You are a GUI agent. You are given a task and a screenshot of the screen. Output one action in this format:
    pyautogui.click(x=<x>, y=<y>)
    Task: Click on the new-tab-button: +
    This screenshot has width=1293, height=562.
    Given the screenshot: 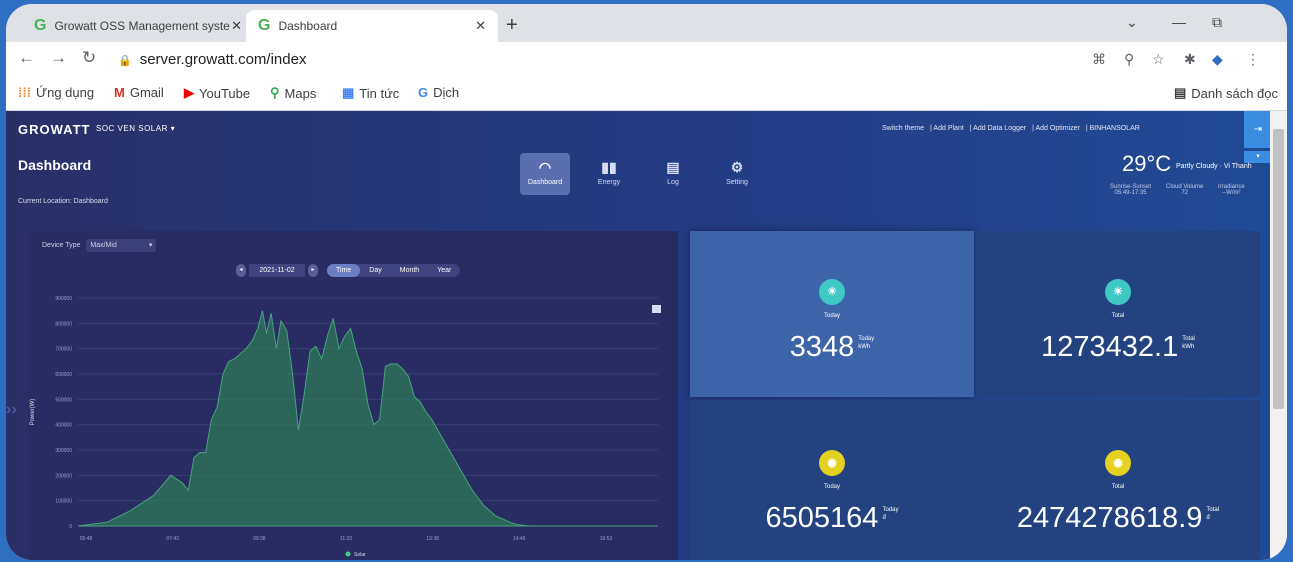 What is the action you would take?
    pyautogui.click(x=512, y=25)
    